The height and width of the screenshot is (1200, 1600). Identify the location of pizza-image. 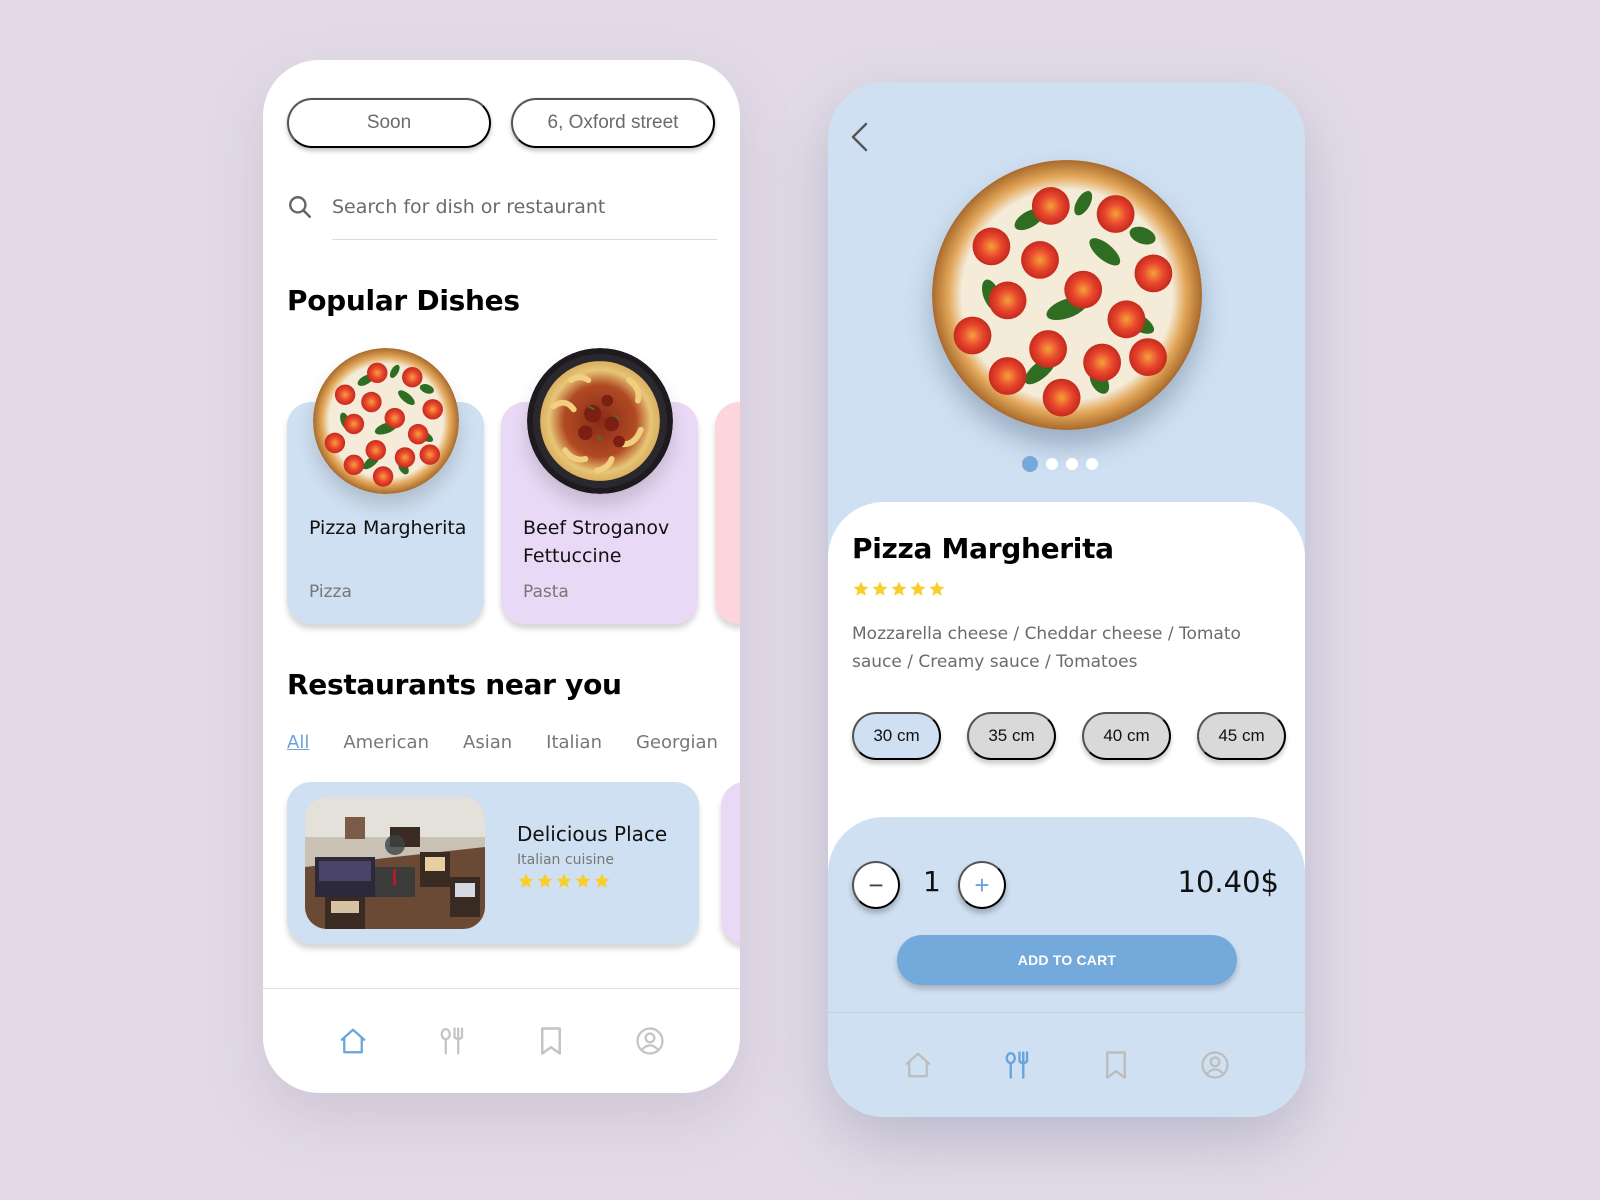
(386, 421).